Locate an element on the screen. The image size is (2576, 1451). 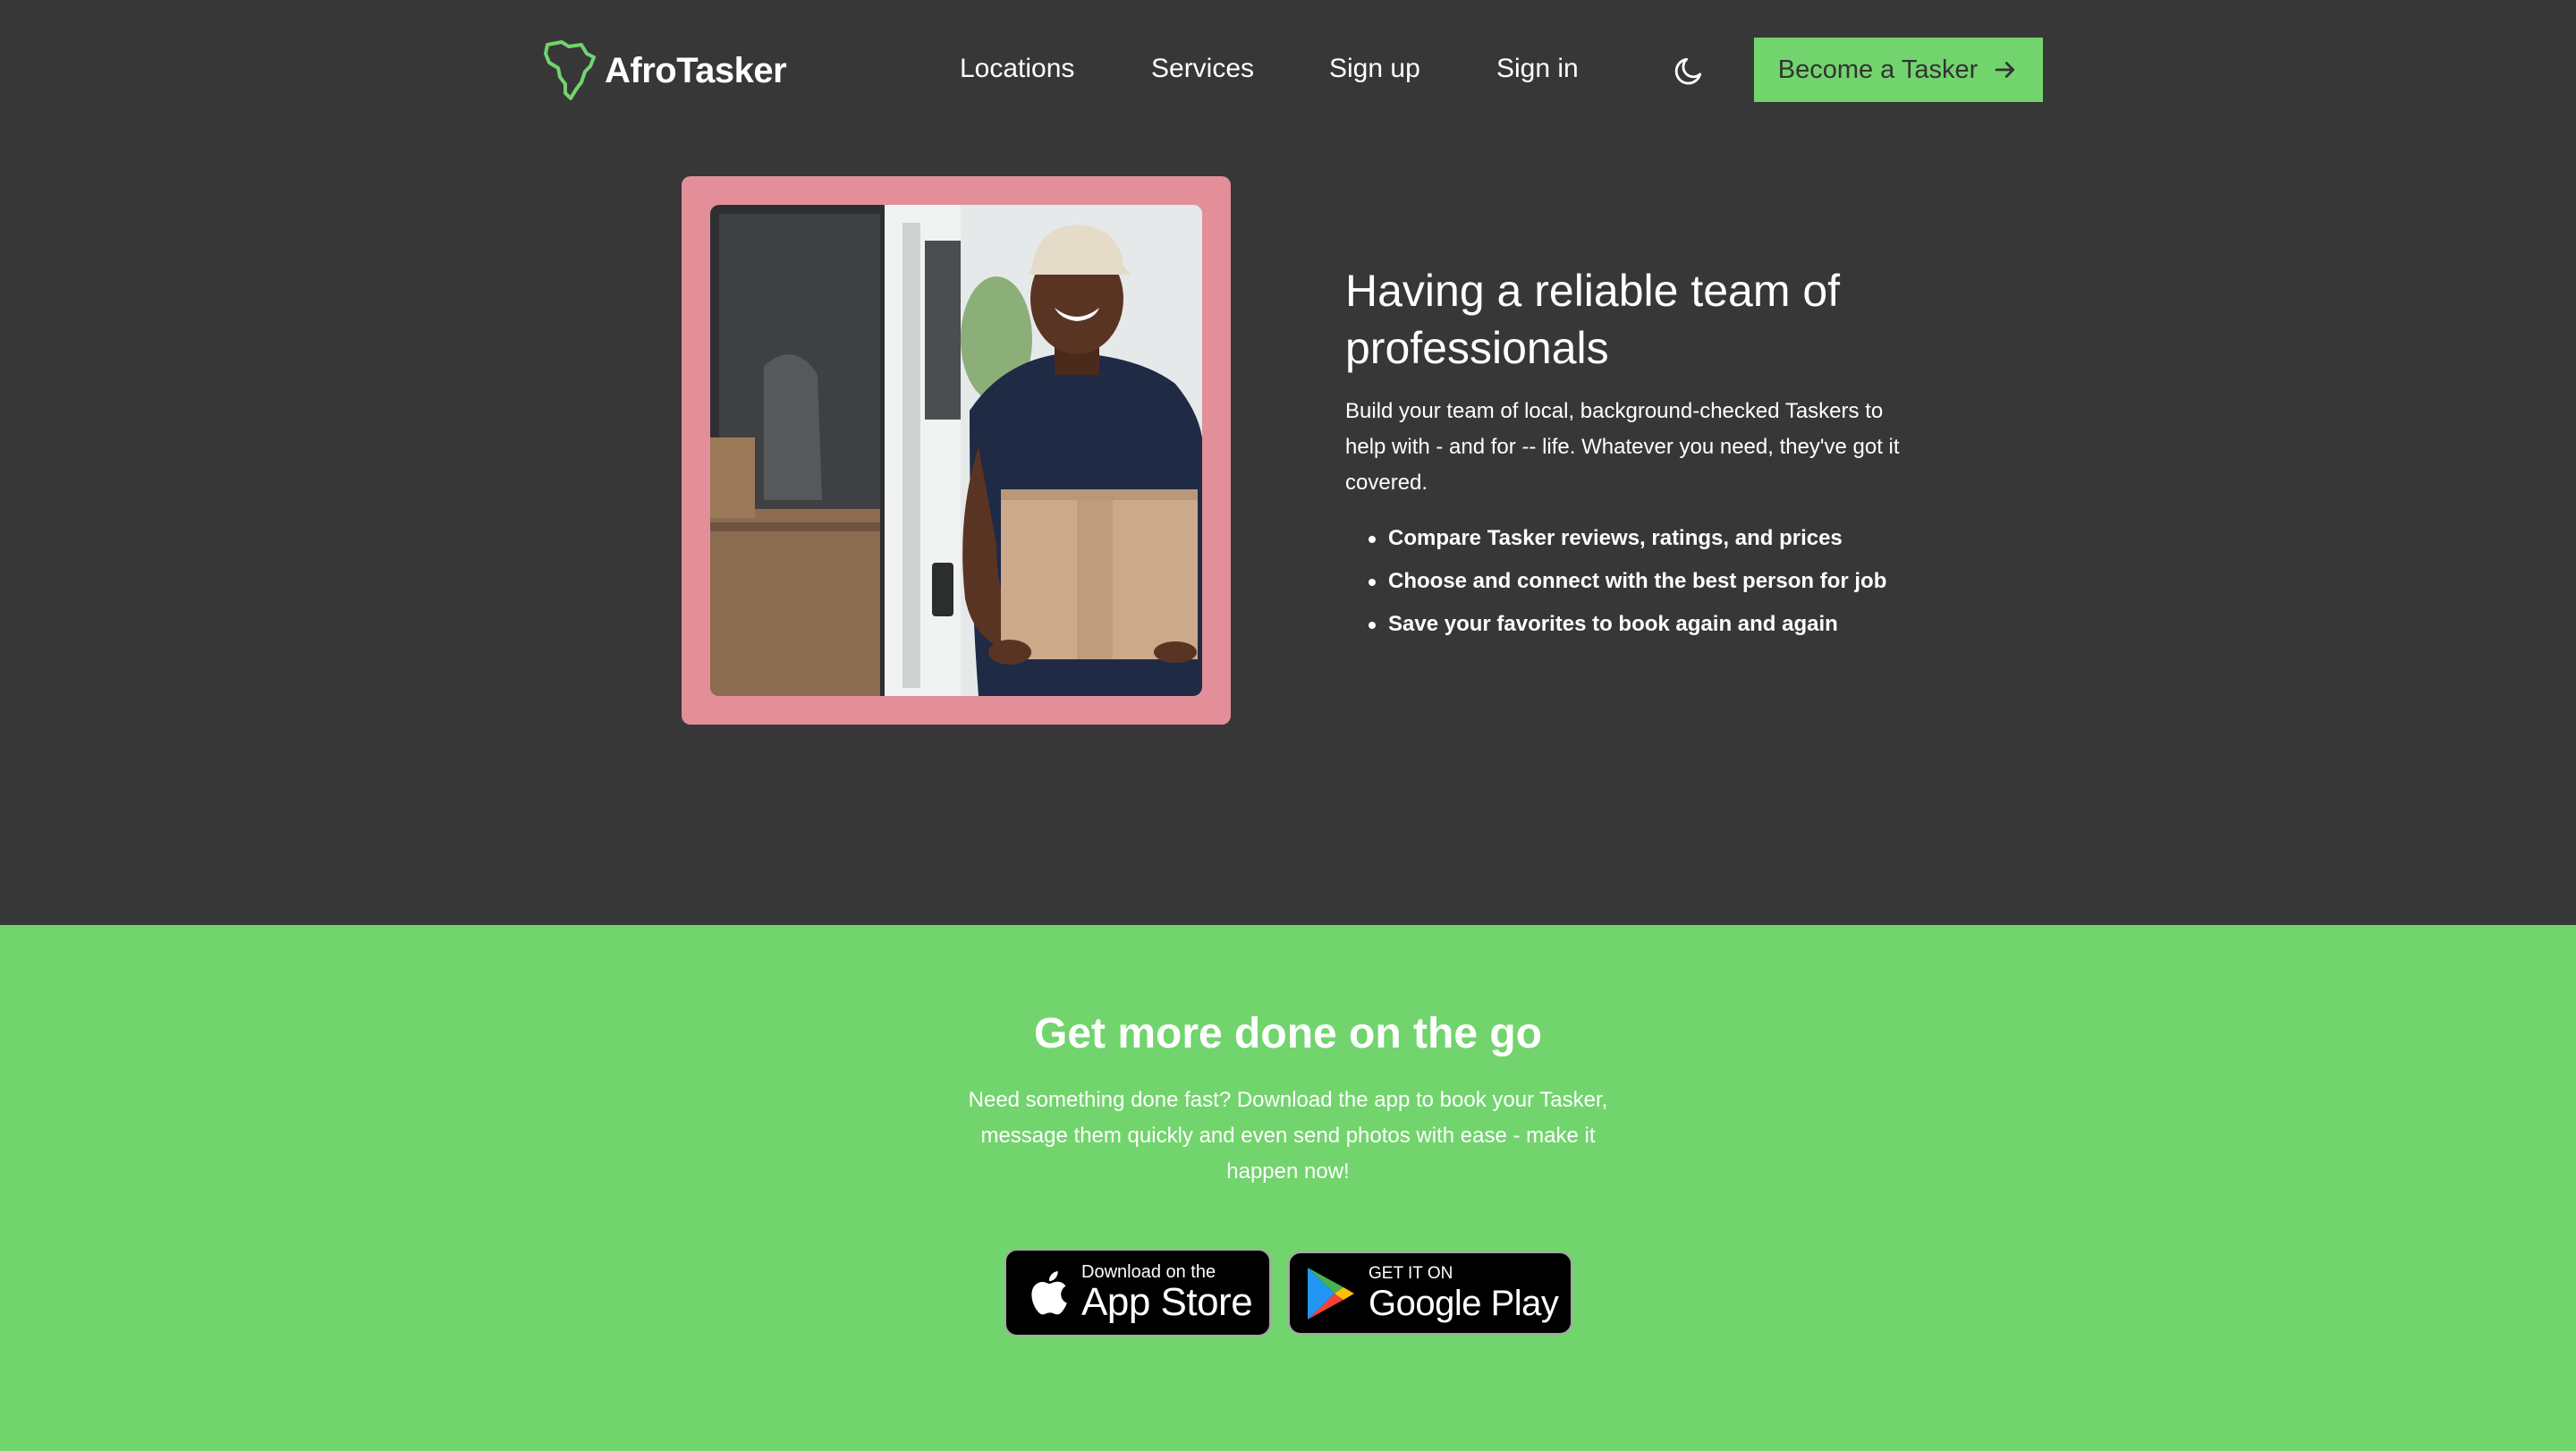
apple-icon is located at coordinates (1049, 1293).